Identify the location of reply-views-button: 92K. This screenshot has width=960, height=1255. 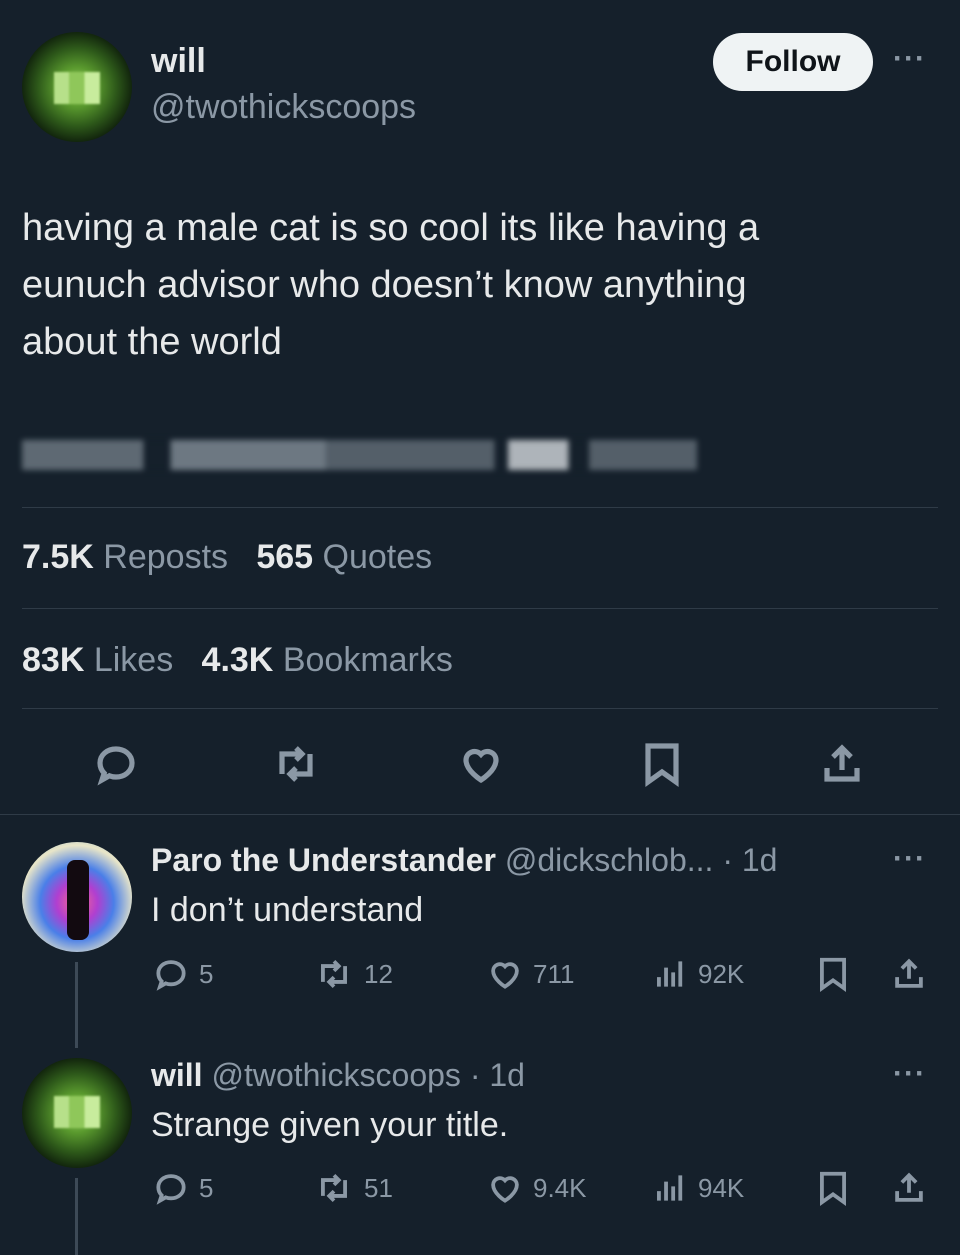
(697, 974).